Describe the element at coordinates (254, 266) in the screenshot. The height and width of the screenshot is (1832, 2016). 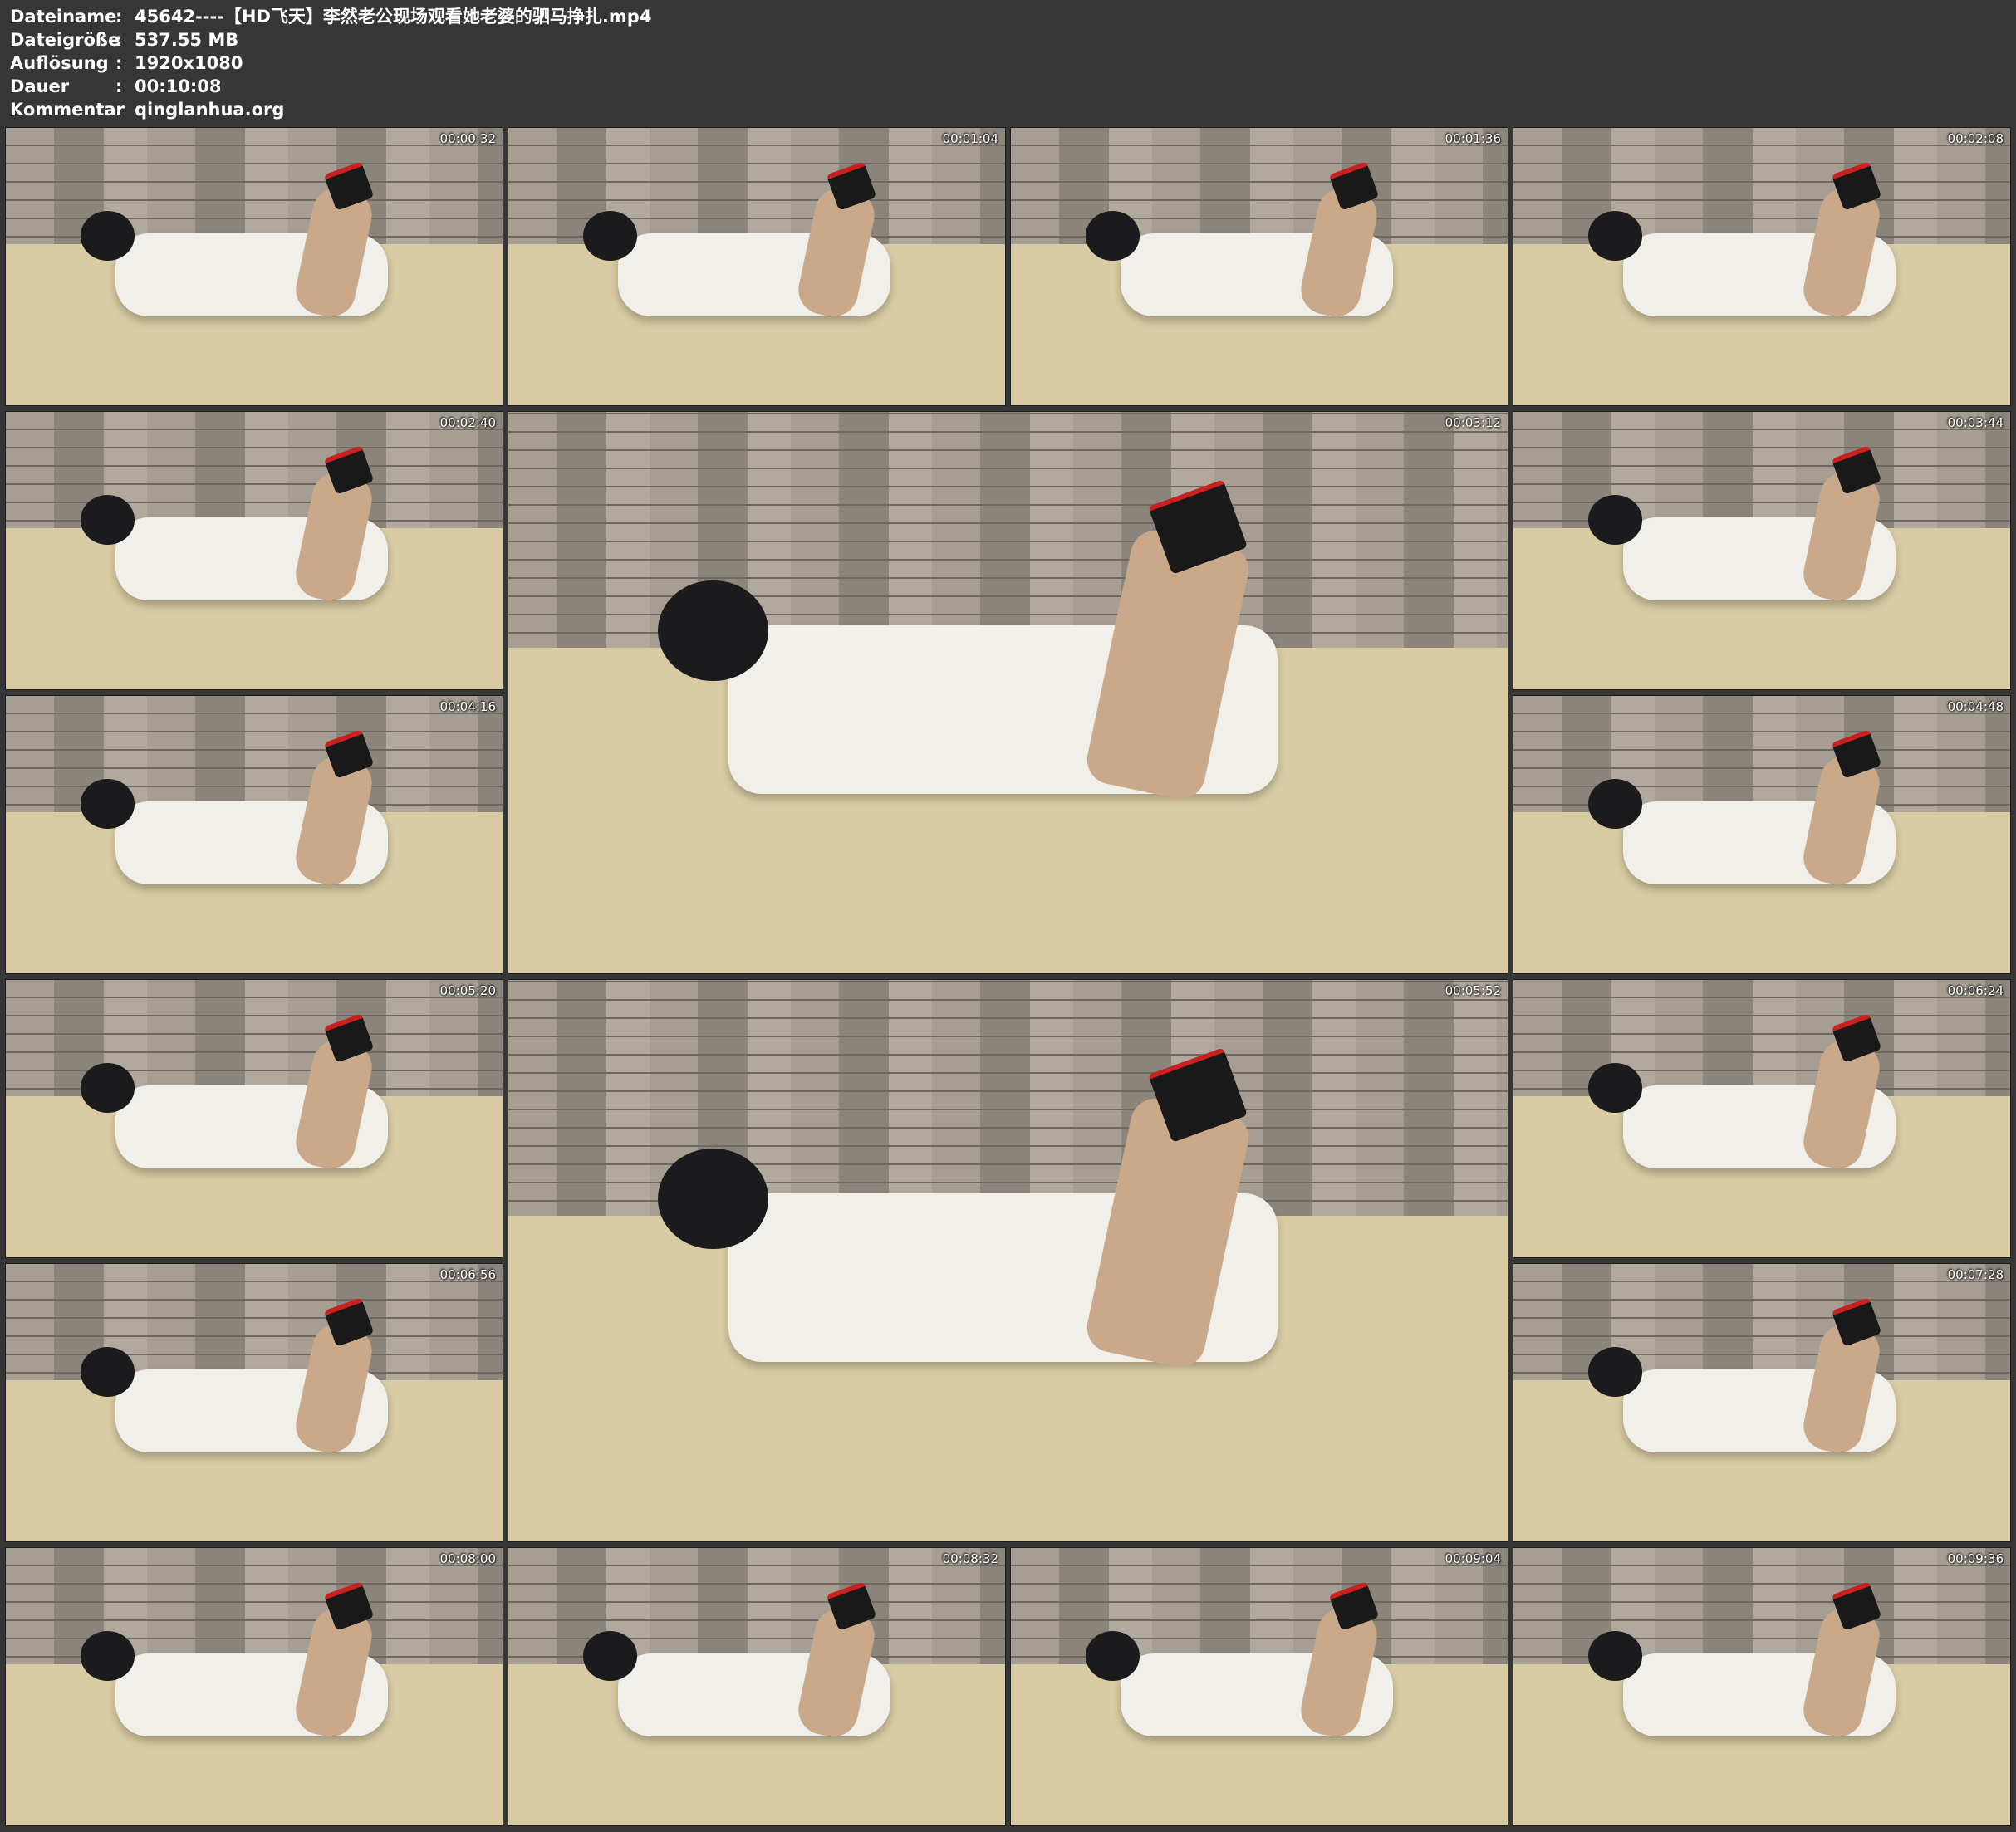
I see `video-thumbnail: 00:00:32` at that location.